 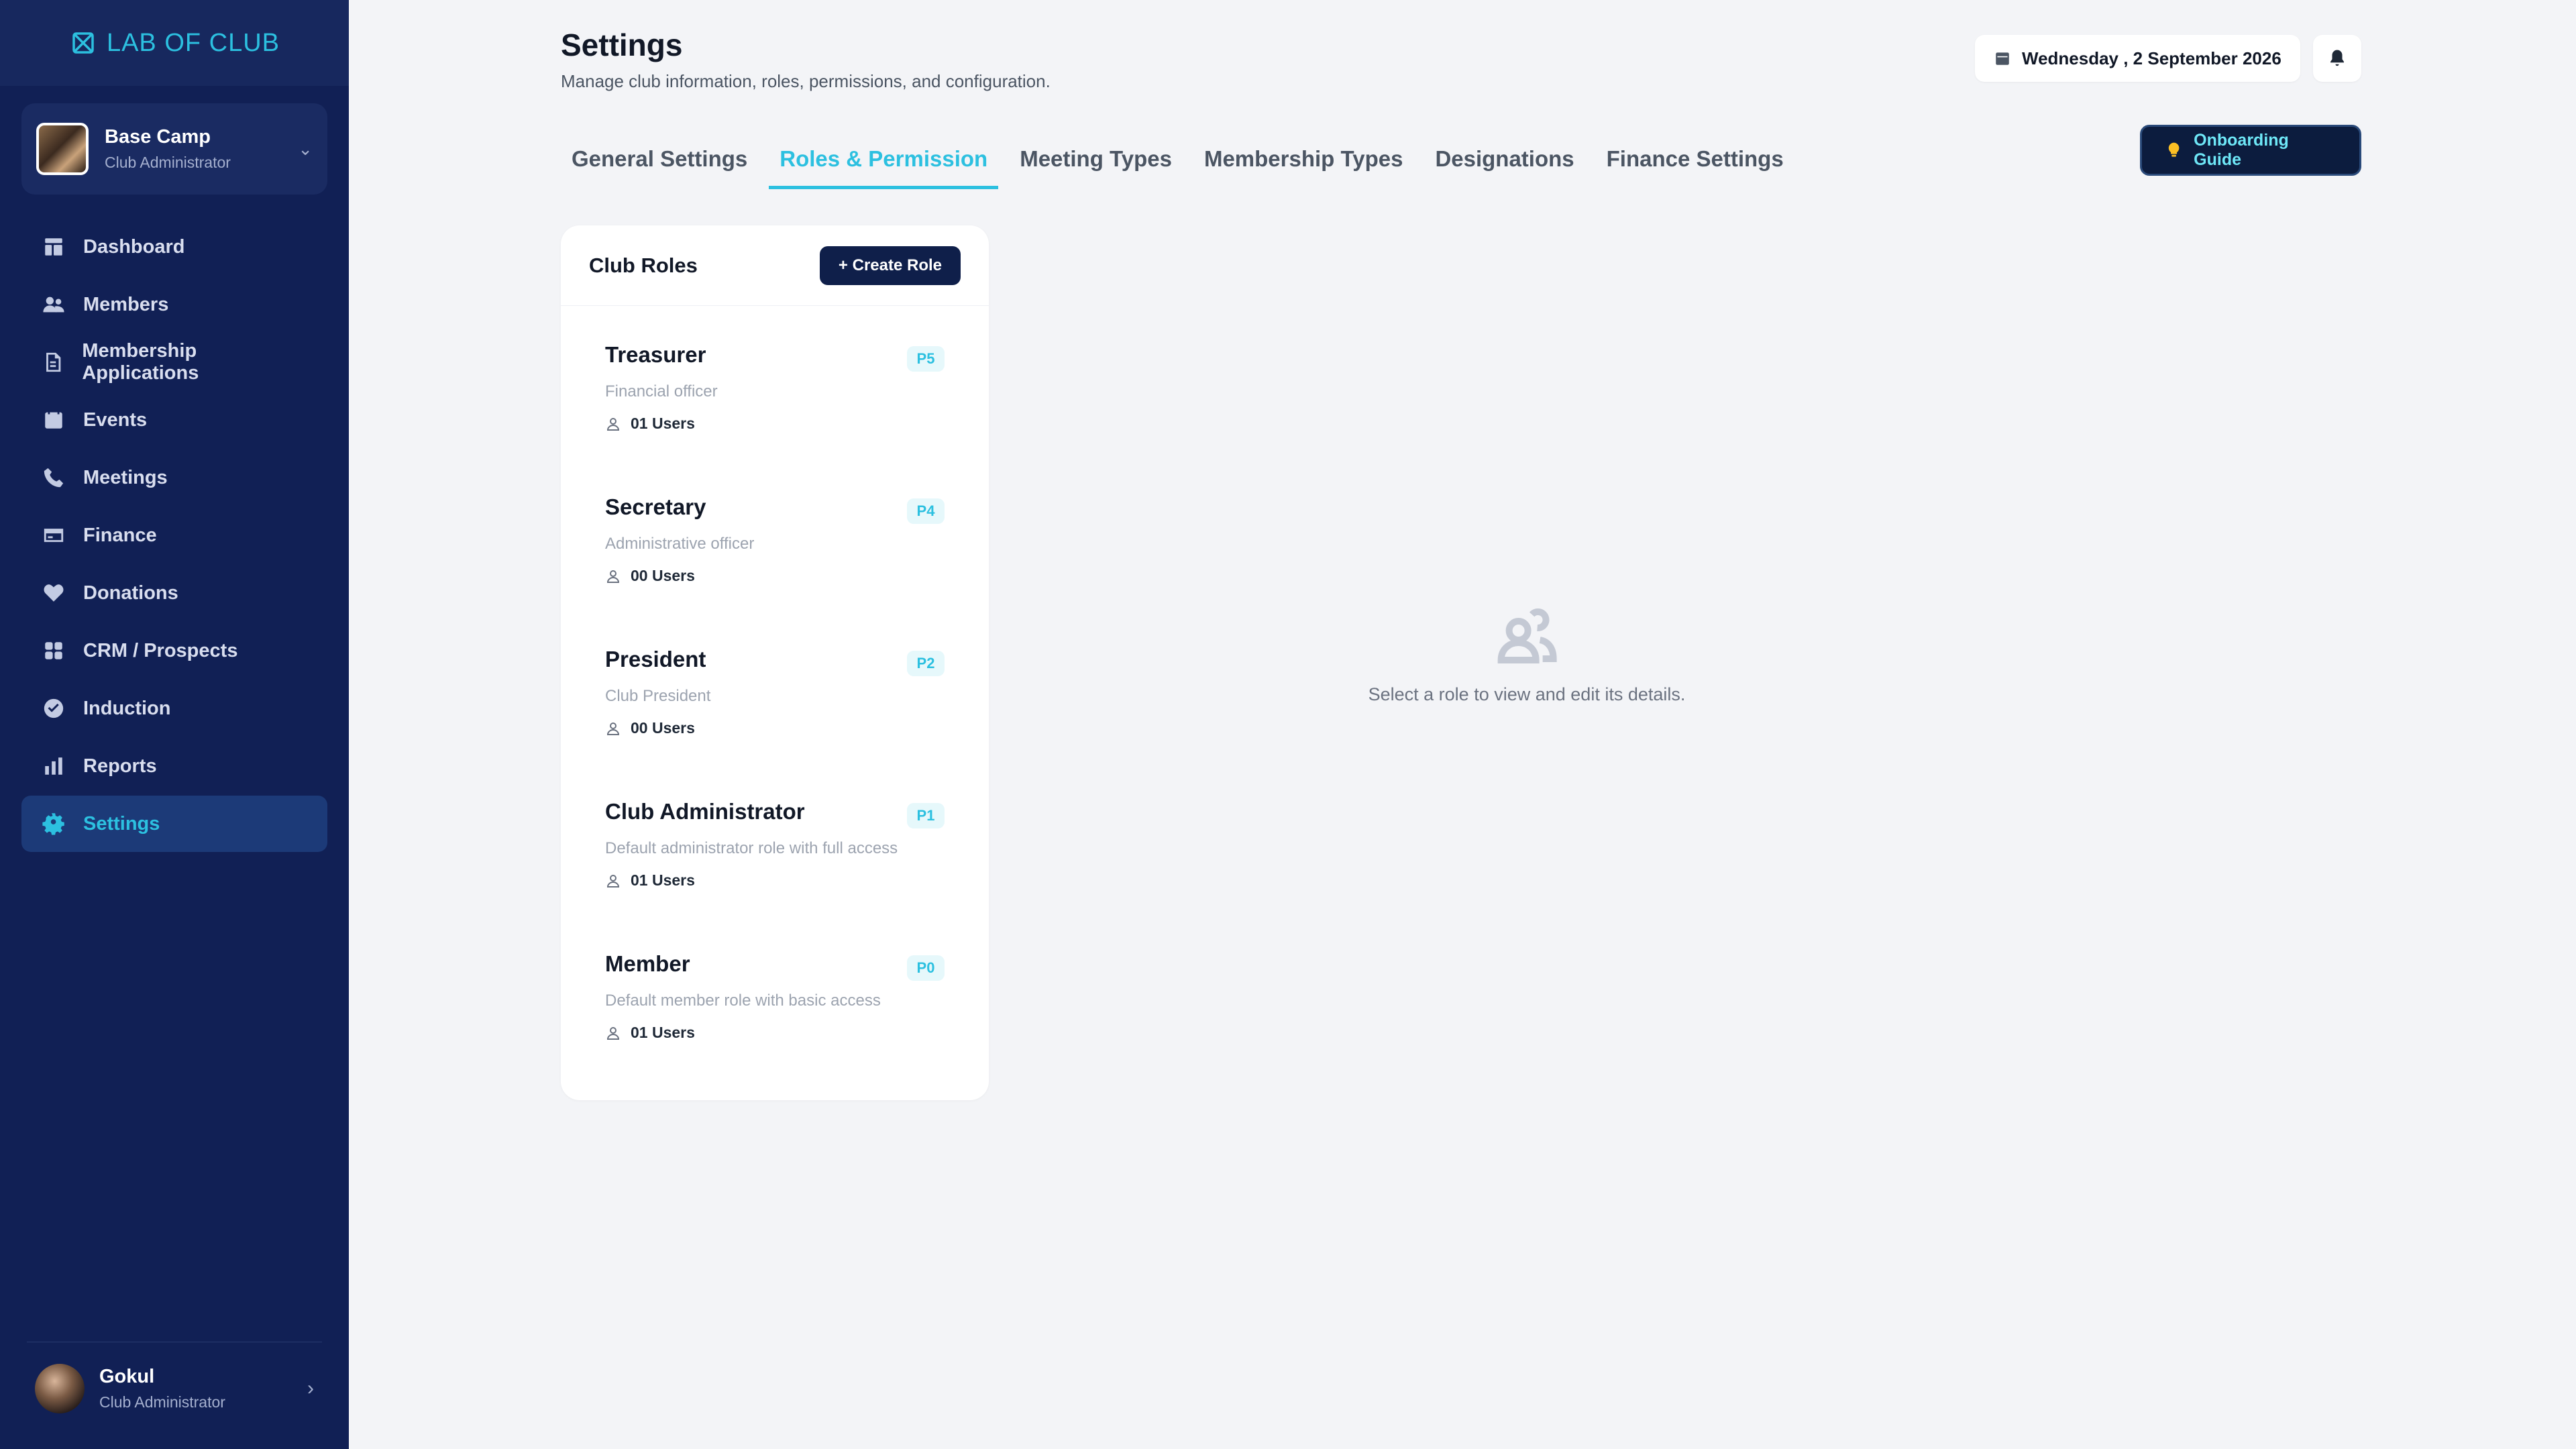 I want to click on sidebar-item-label: Induction, so click(x=127, y=708).